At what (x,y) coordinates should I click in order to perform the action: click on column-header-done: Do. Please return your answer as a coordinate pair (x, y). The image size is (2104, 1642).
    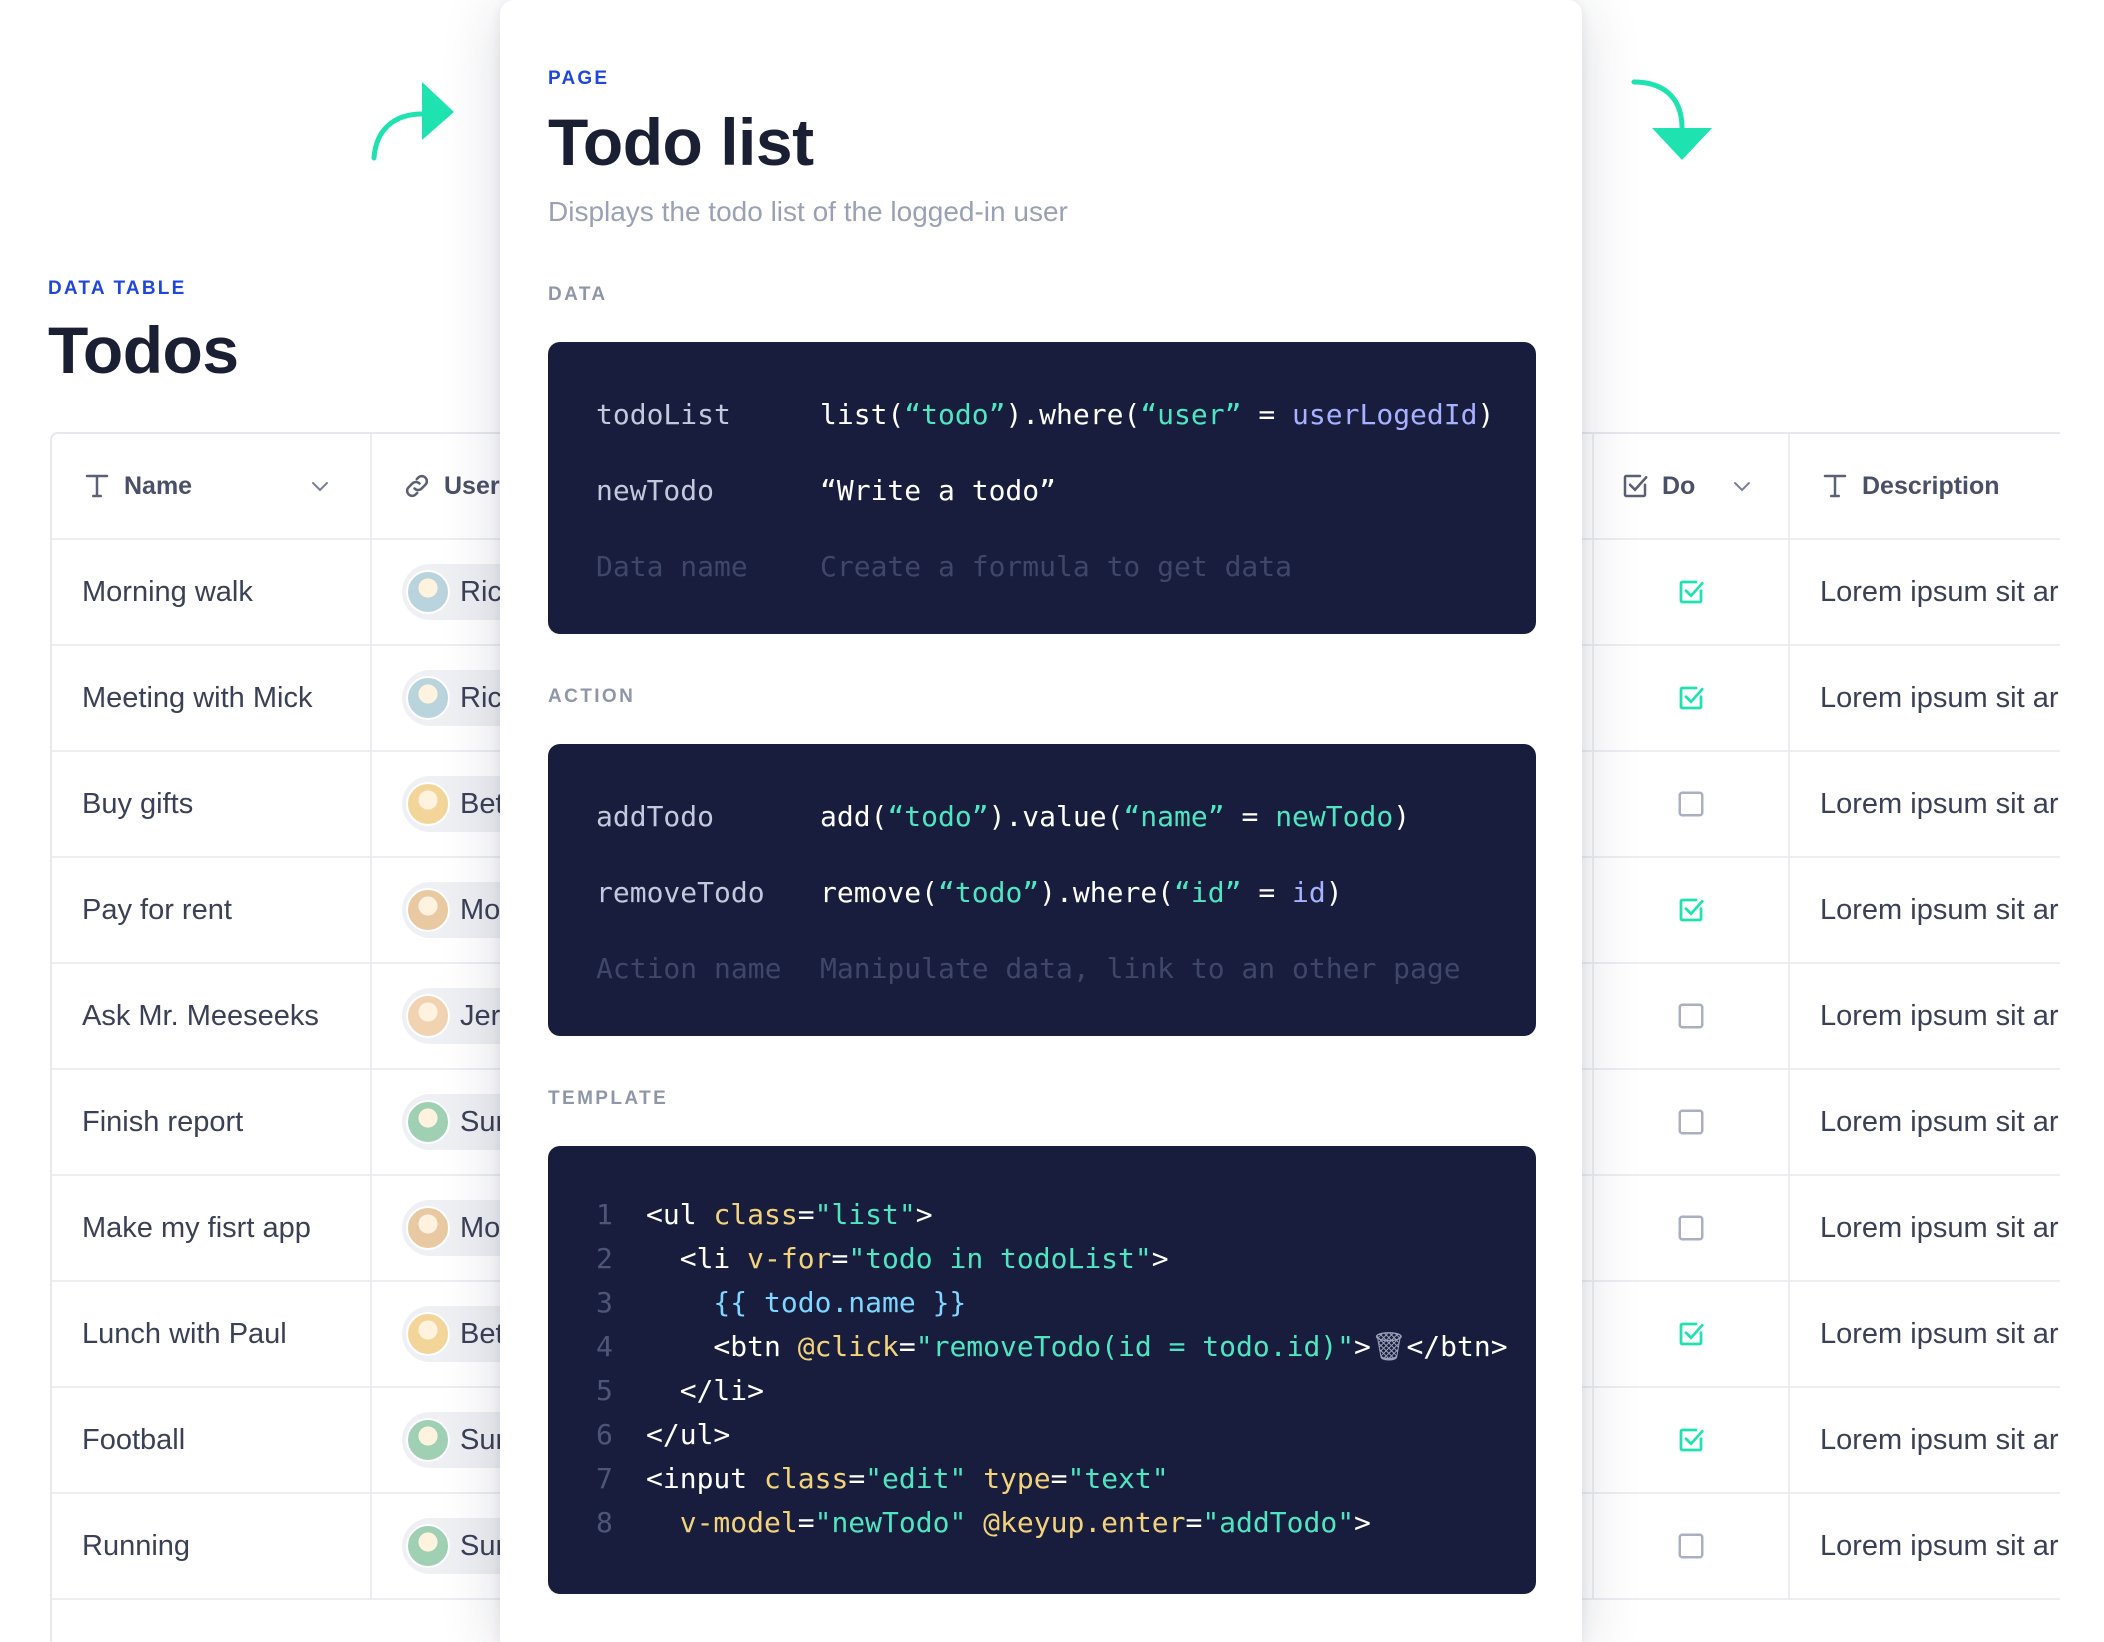
    Looking at the image, I should click on (1691, 486).